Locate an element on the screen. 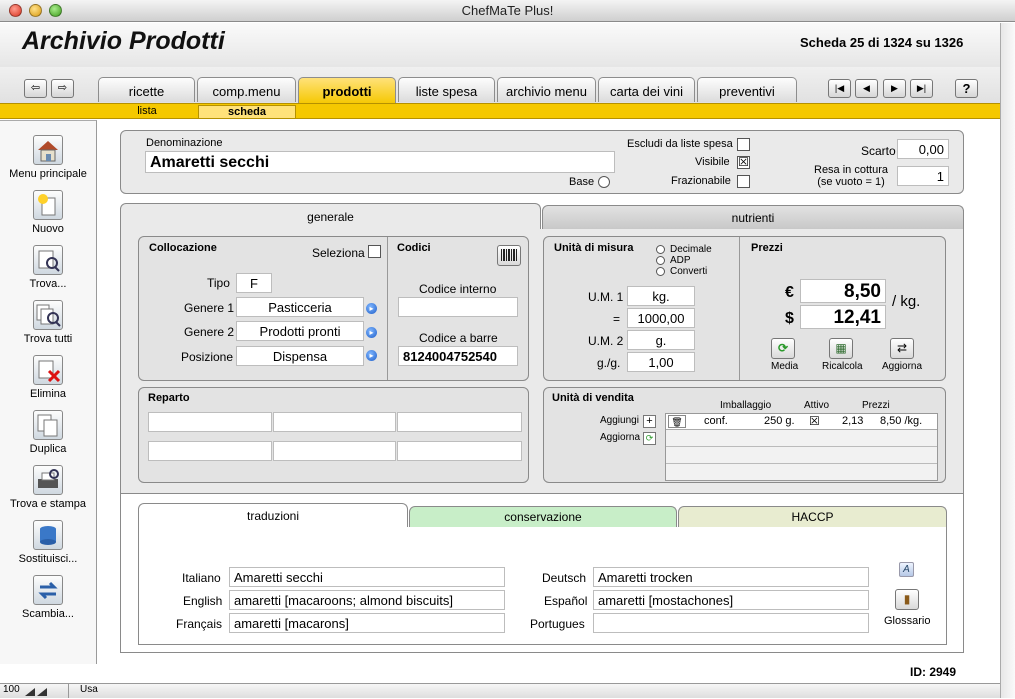 The height and width of the screenshot is (699, 1015). um1-field: kg. is located at coordinates (661, 296).